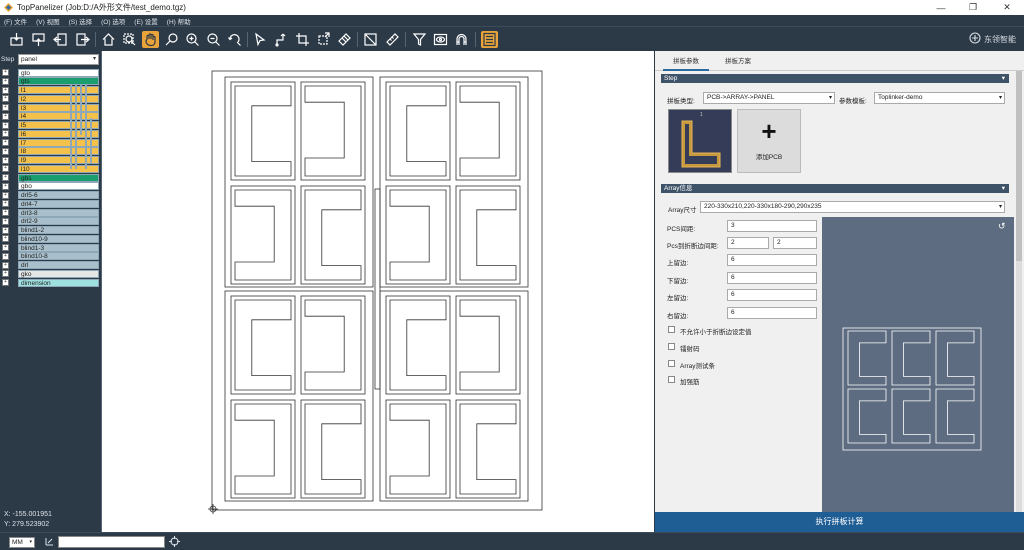  What do you see at coordinates (344, 39) in the screenshot?
I see `pcb-tool-icon` at bounding box center [344, 39].